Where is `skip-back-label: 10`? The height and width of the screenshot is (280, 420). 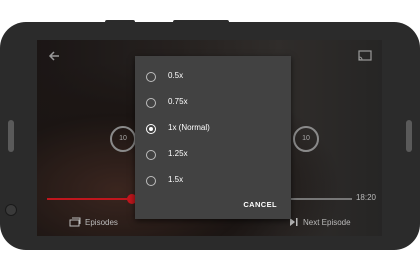 skip-back-label: 10 is located at coordinates (123, 138).